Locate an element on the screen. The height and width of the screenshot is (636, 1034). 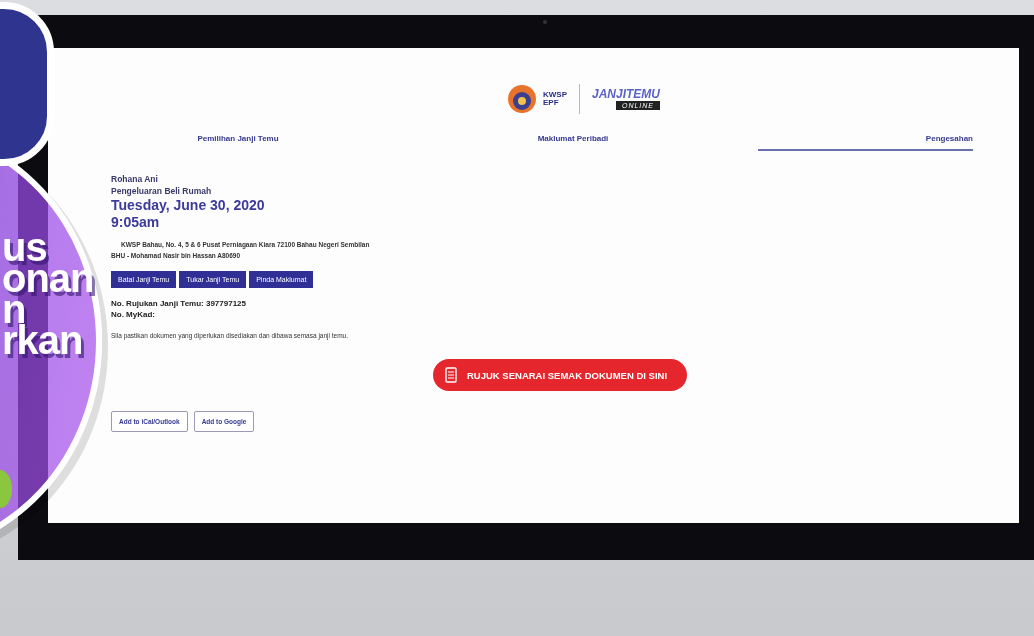
promo-headline: rkan is located at coordinates (43, 340).